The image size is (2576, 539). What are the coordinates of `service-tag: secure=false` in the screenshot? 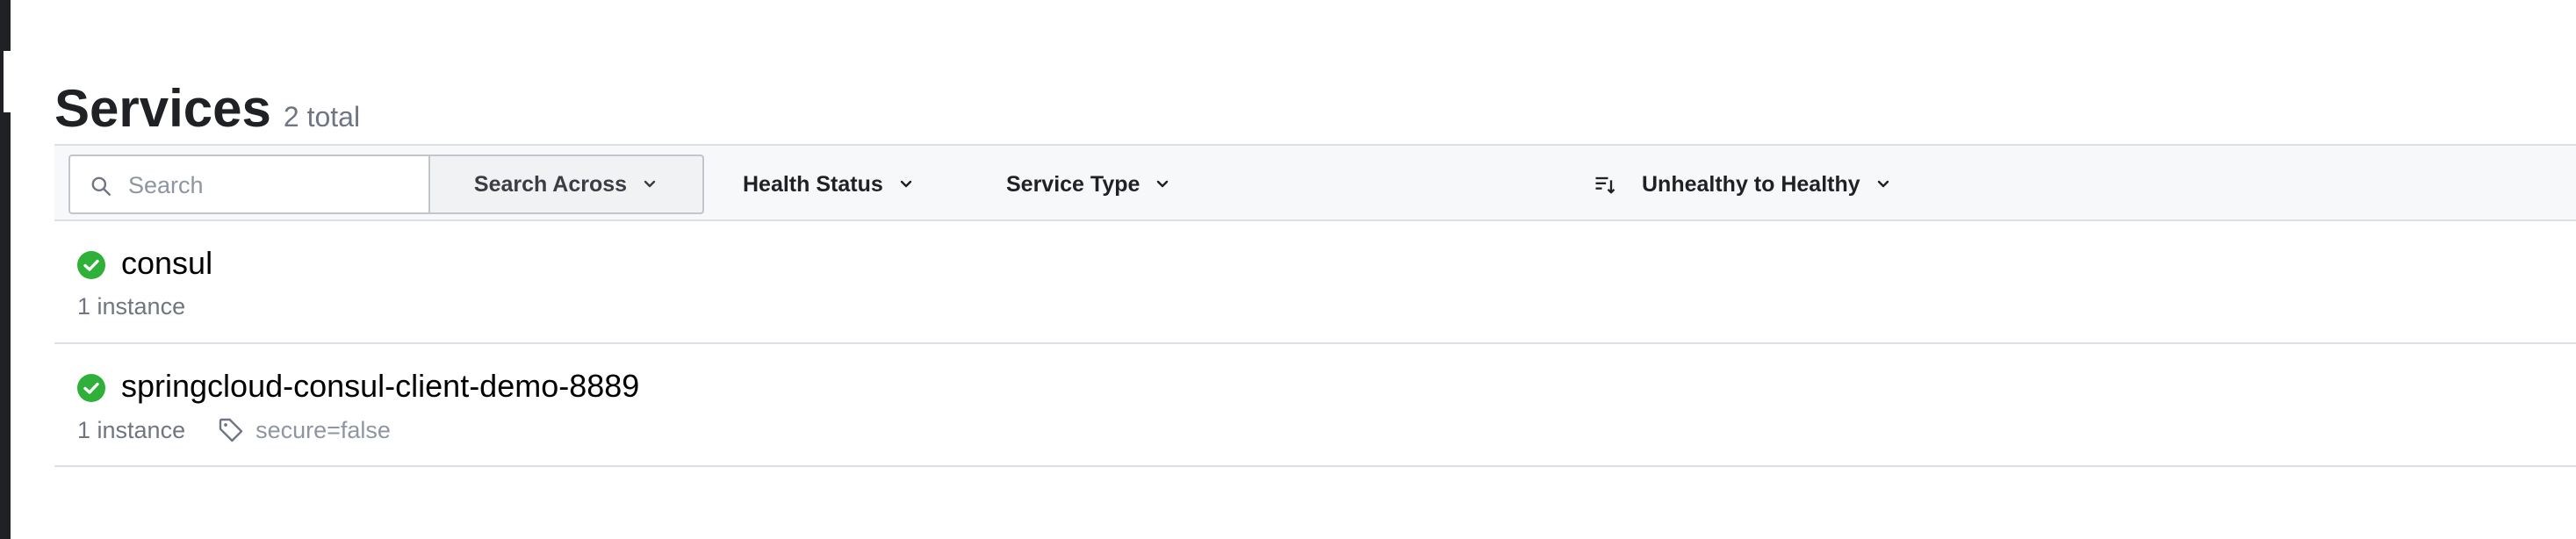 It's located at (304, 430).